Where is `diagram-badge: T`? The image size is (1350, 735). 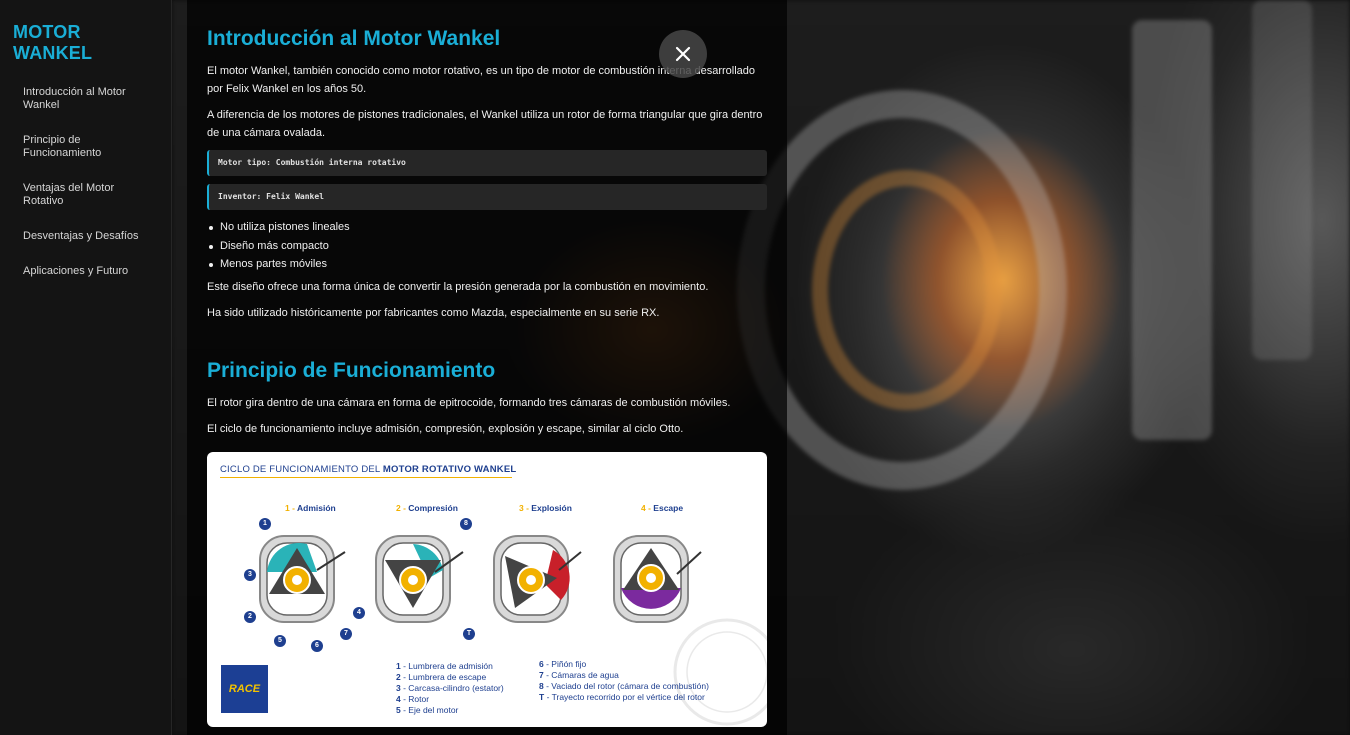 diagram-badge: T is located at coordinates (469, 633).